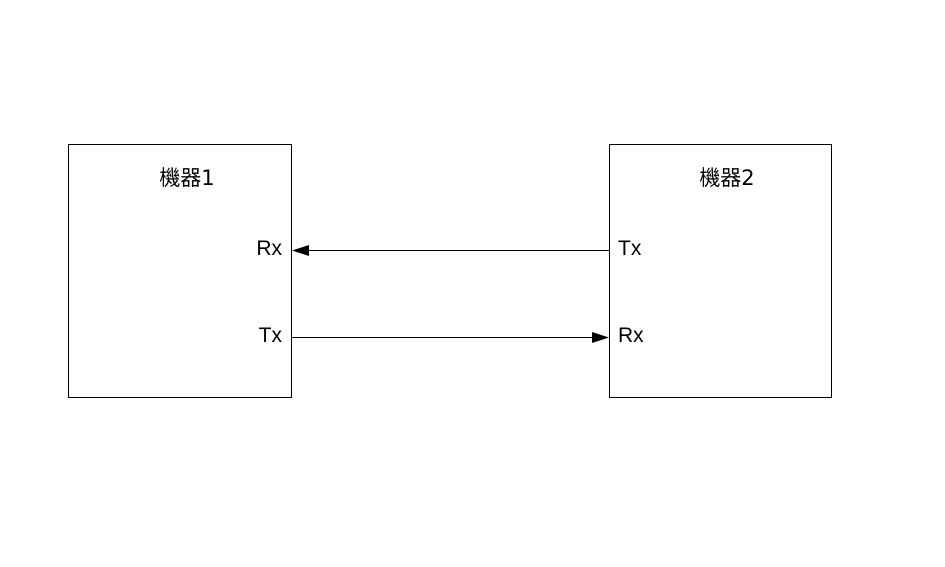  What do you see at coordinates (631, 335) in the screenshot?
I see `device-2-rx-label: Rx` at bounding box center [631, 335].